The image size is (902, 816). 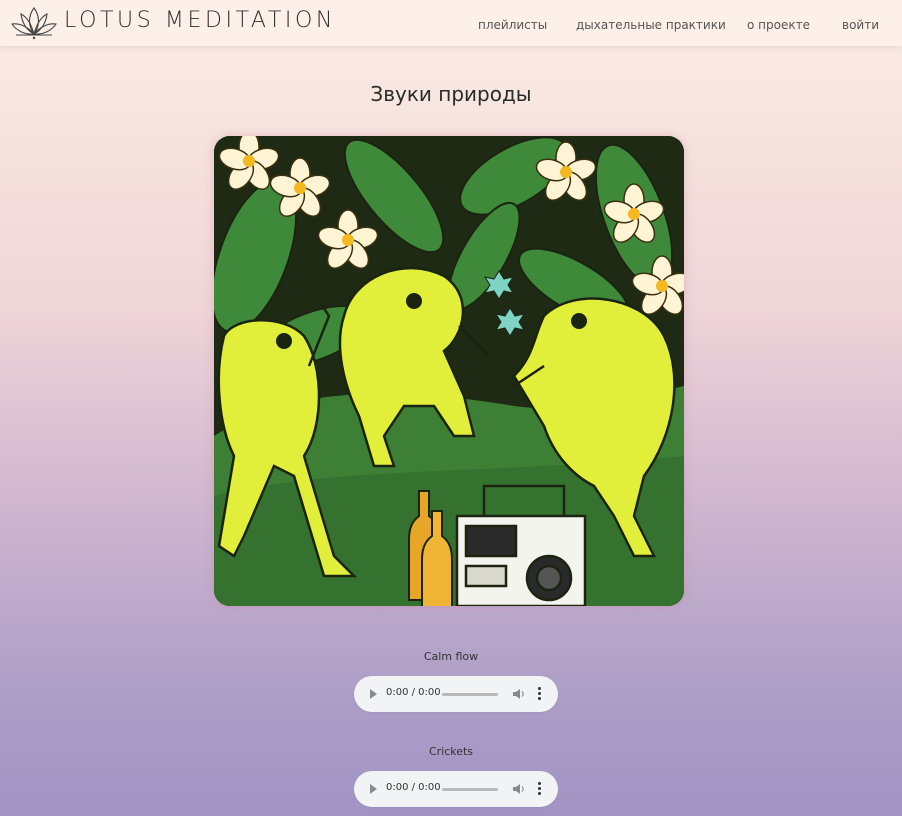 I want to click on page-title: Звуки природы, so click(x=451, y=94).